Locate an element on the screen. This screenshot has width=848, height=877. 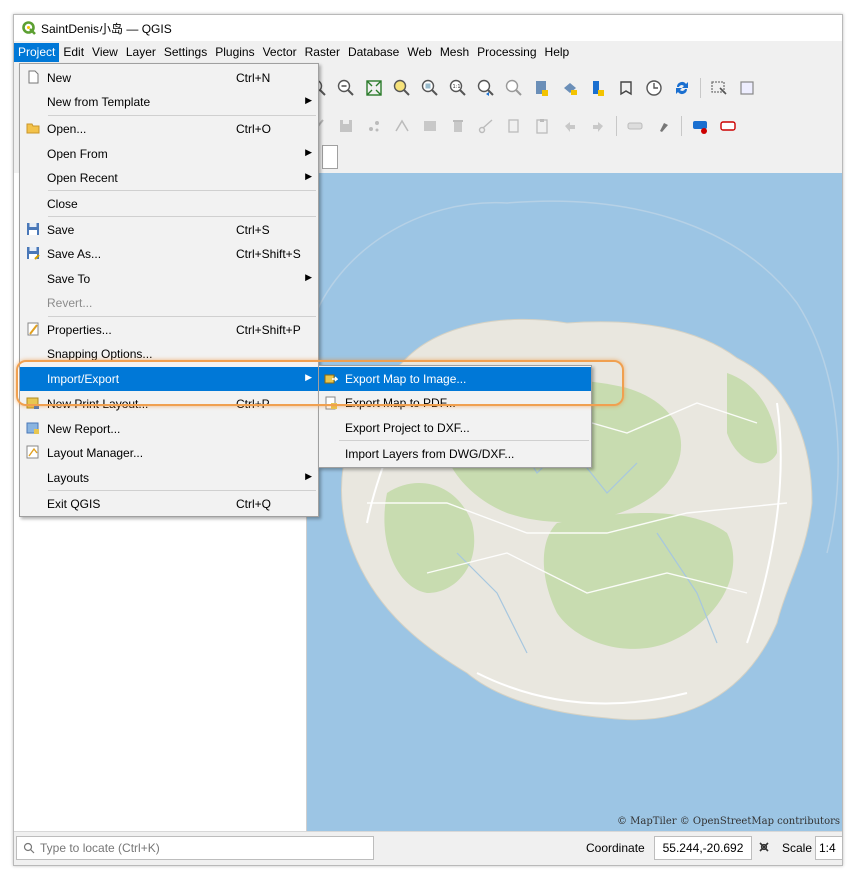
menu-item-exit: Exit QGIS Ctrl+Q is located at coordinates (169, 504).